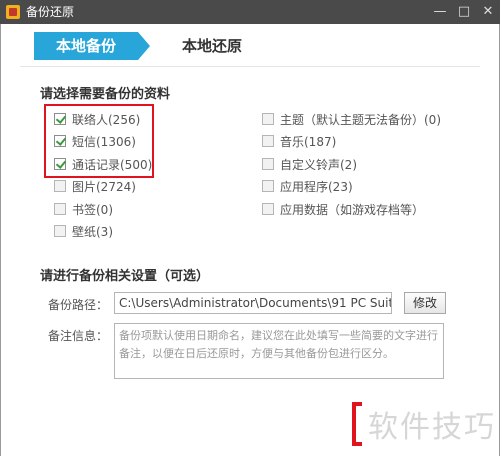  What do you see at coordinates (92, 231) in the screenshot?
I see `checkbox-label: 壁纸(3)` at bounding box center [92, 231].